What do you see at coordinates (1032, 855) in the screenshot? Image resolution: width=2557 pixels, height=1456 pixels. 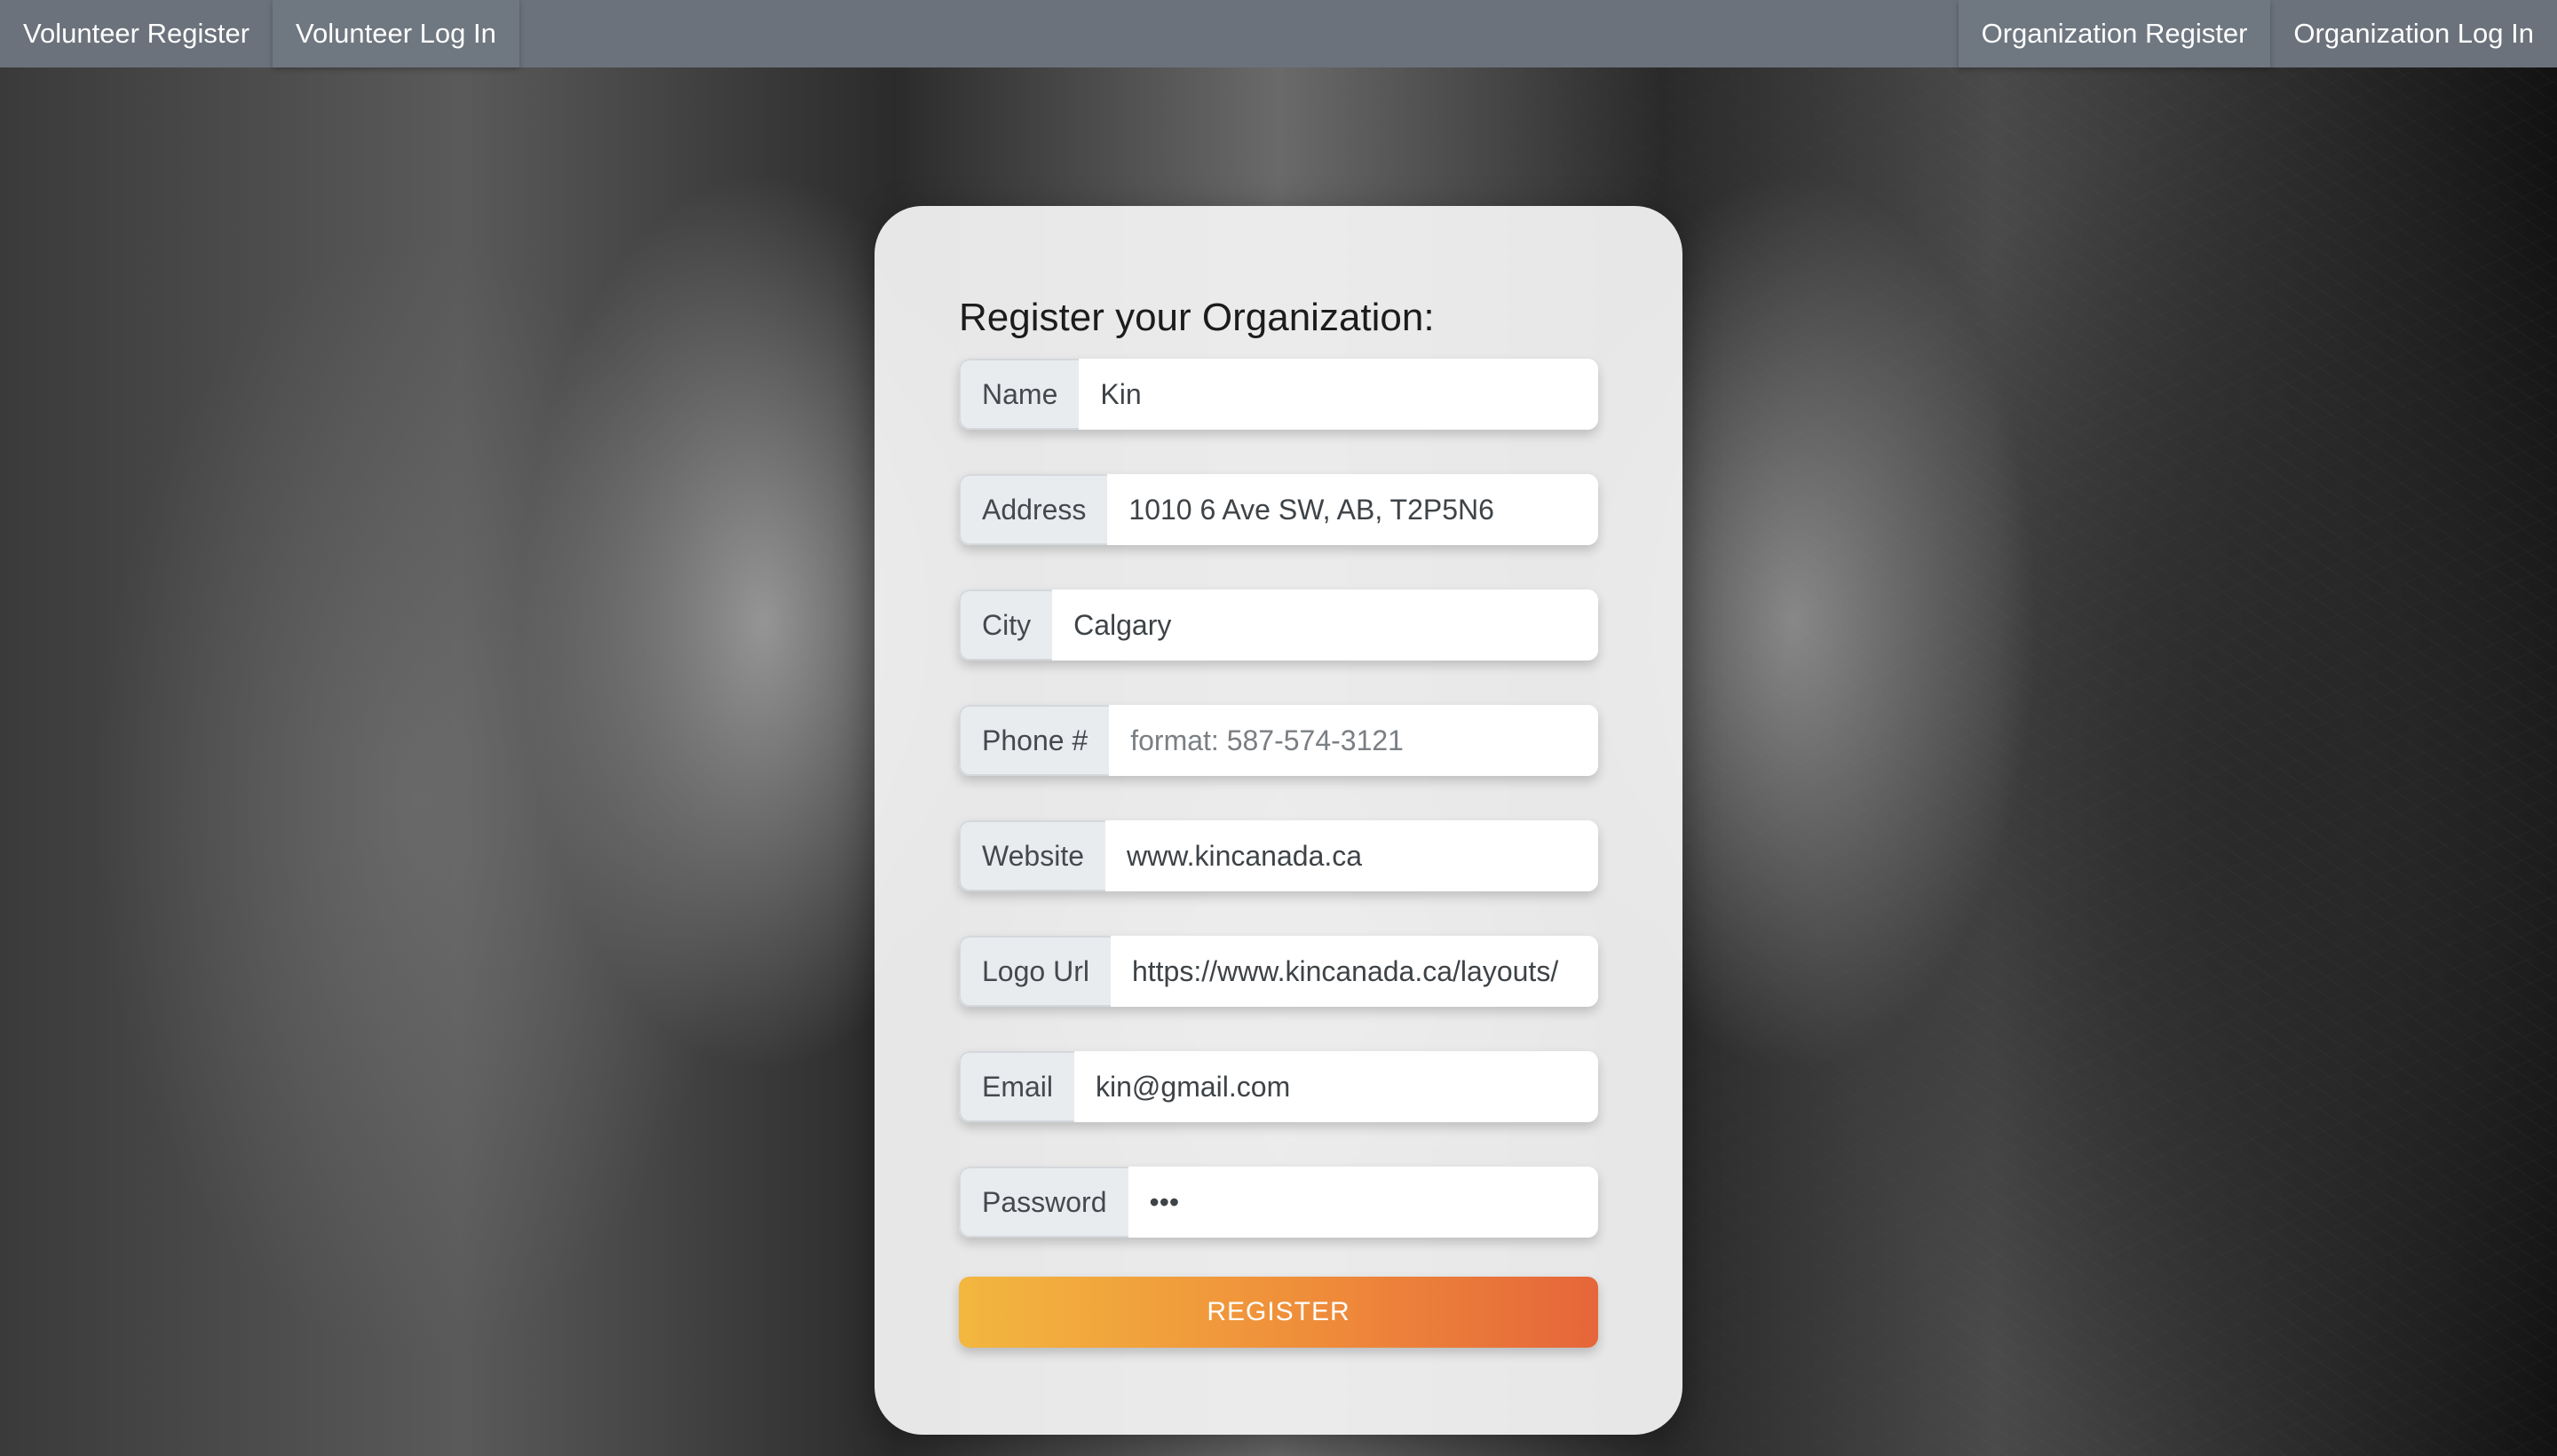 I see `website-label: Website` at bounding box center [1032, 855].